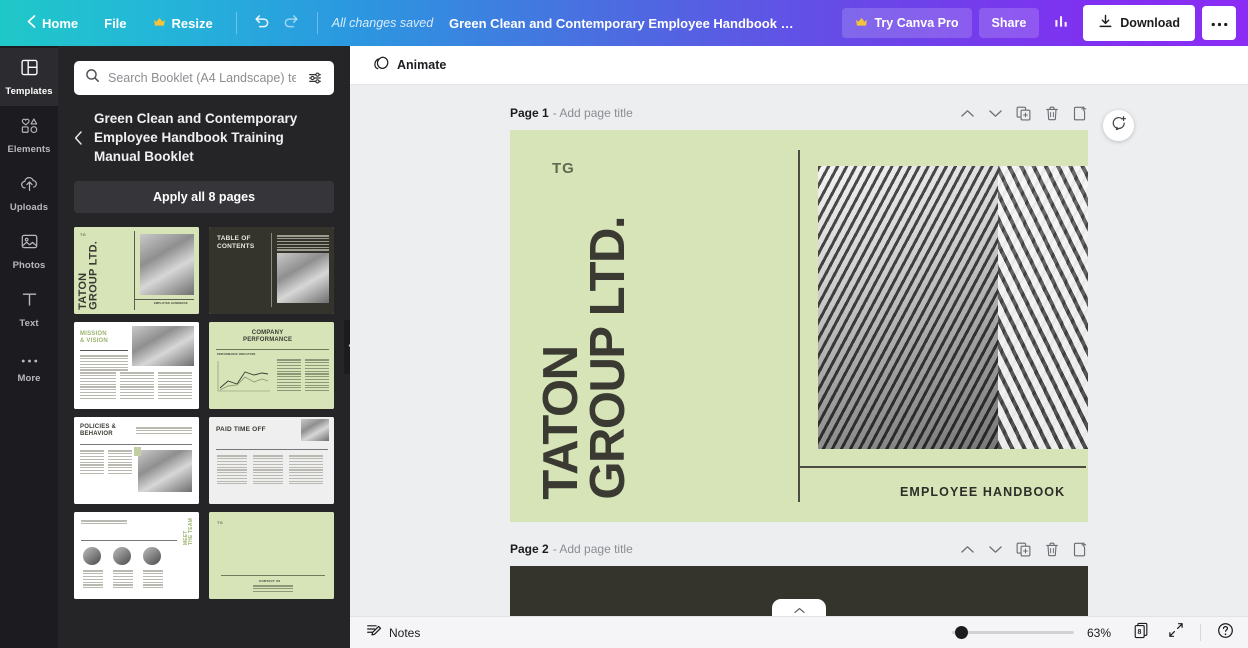 Image resolution: width=1248 pixels, height=648 pixels. I want to click on sidebar-item-text: Text, so click(29, 309).